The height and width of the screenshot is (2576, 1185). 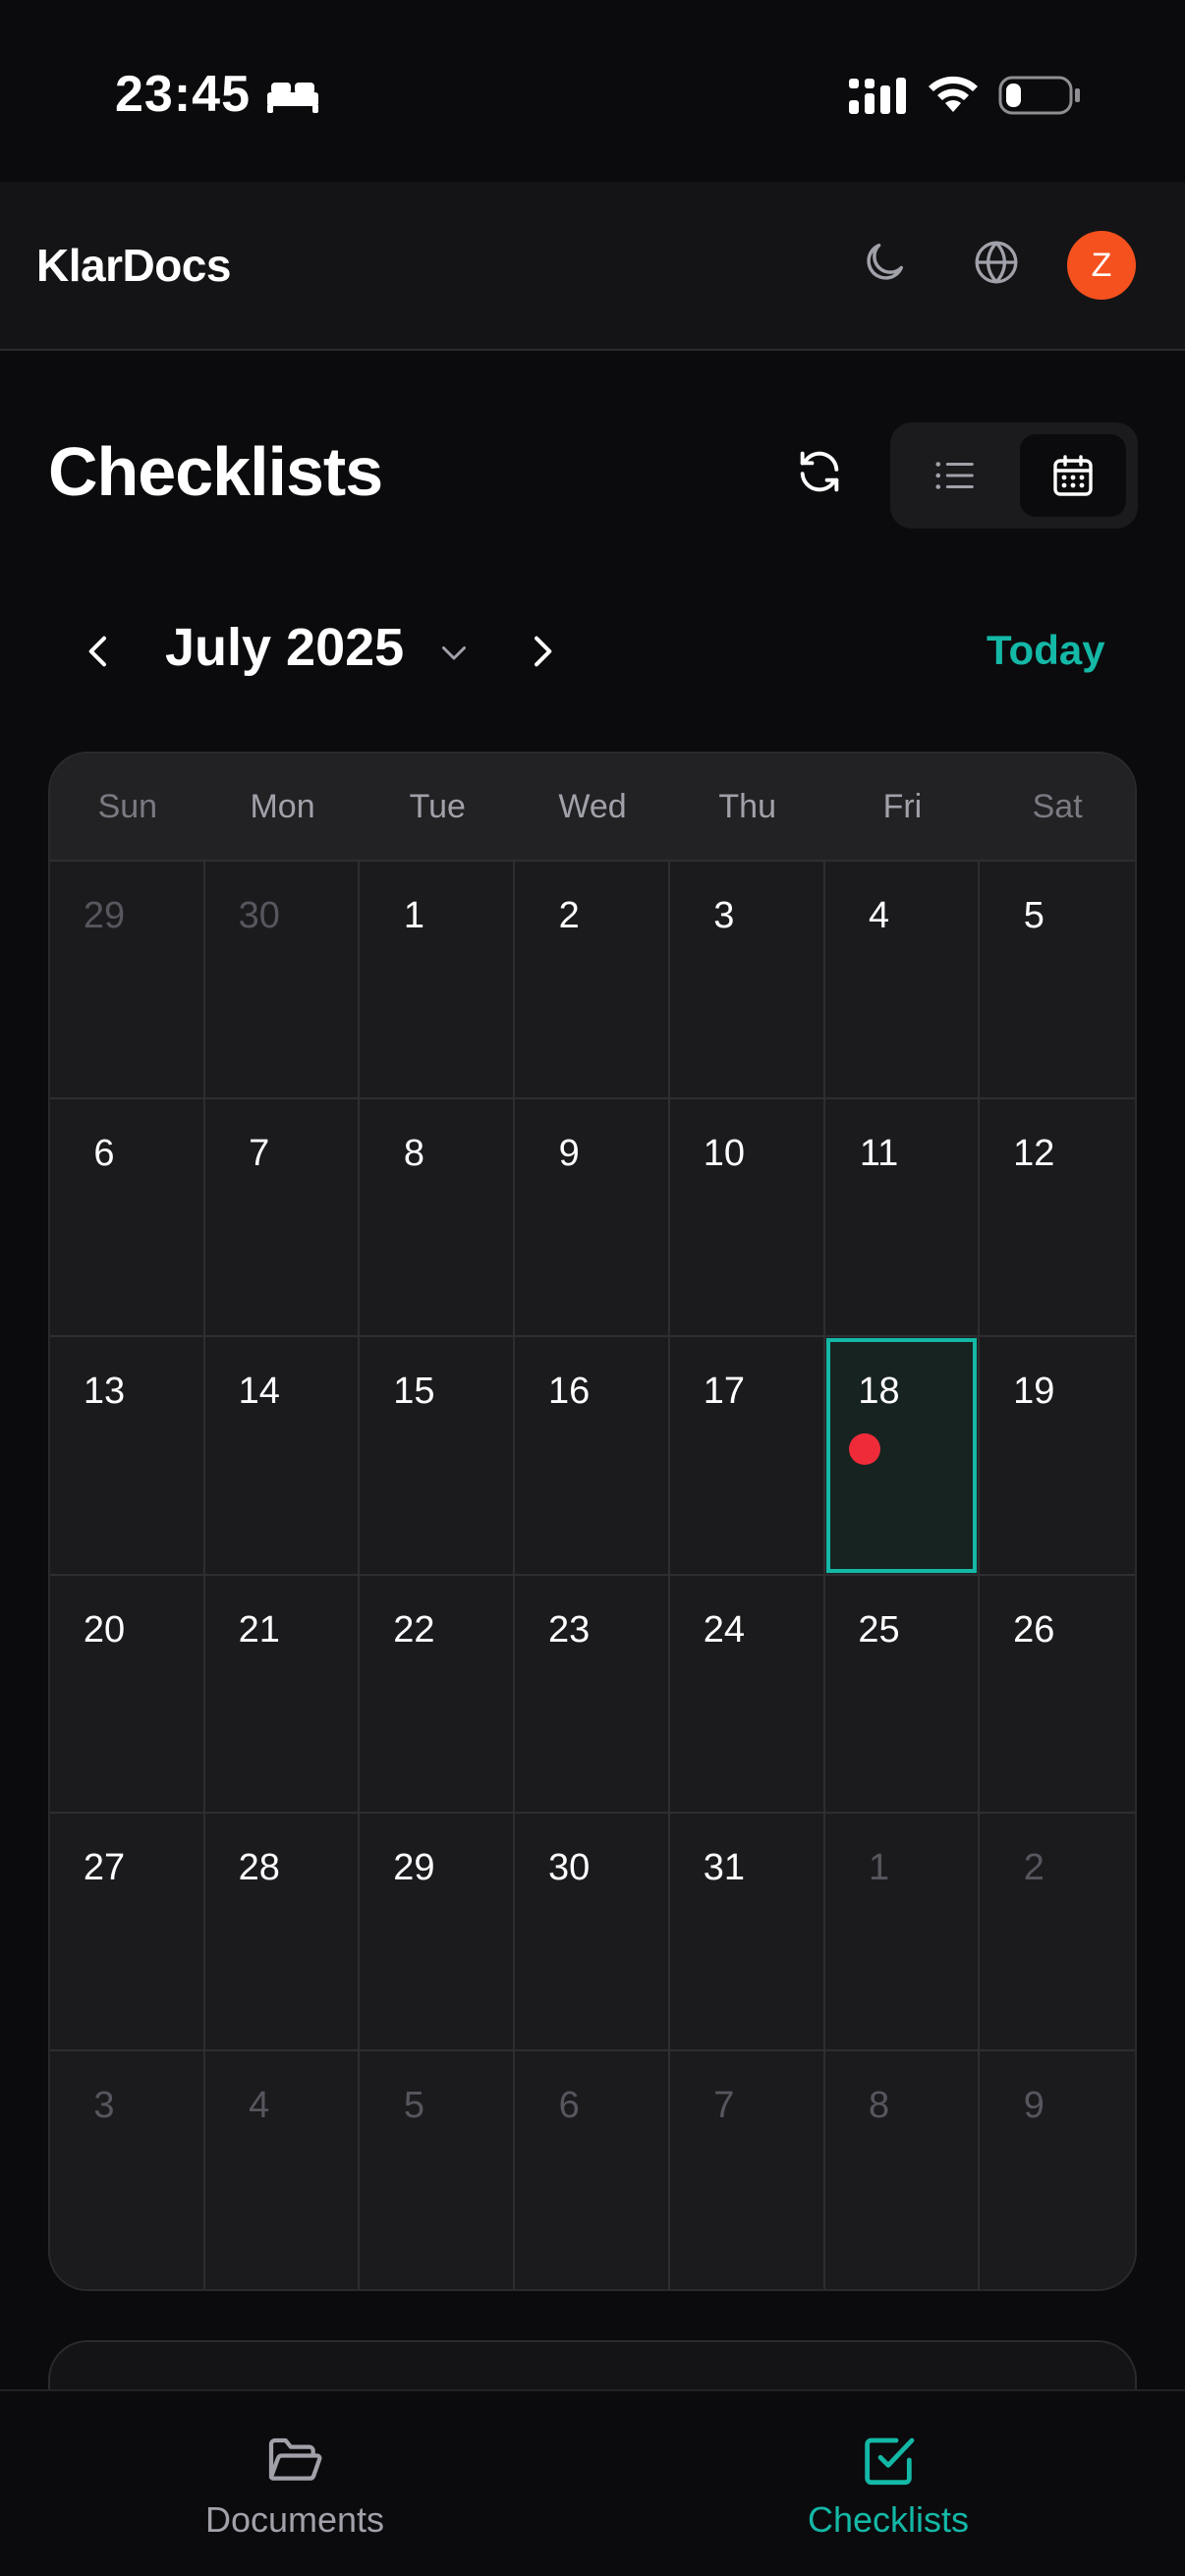 I want to click on checkbox-icon, so click(x=890, y=2461).